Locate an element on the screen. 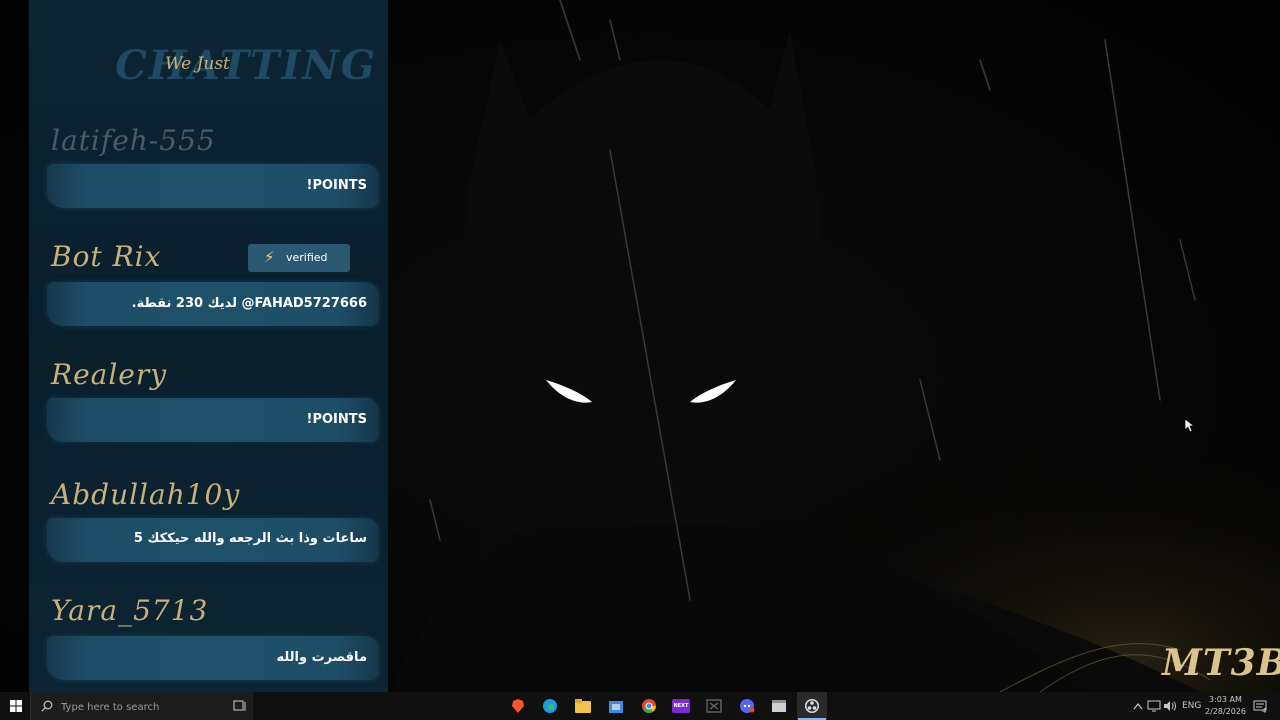  edge-icon is located at coordinates (550, 706).